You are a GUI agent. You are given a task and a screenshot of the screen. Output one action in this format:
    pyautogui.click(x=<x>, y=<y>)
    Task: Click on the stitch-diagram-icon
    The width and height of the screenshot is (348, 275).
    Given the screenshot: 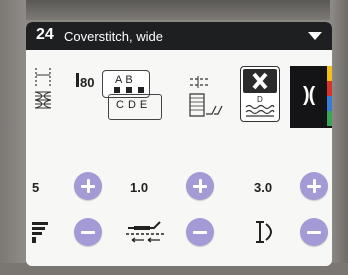 What is the action you would take?
    pyautogui.click(x=43, y=88)
    